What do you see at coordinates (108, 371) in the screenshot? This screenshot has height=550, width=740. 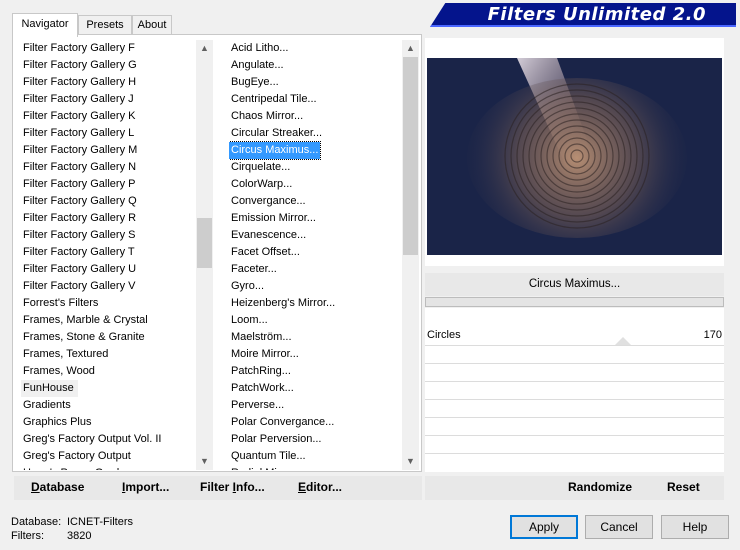 I see `category-list-item: Frames, Wood` at bounding box center [108, 371].